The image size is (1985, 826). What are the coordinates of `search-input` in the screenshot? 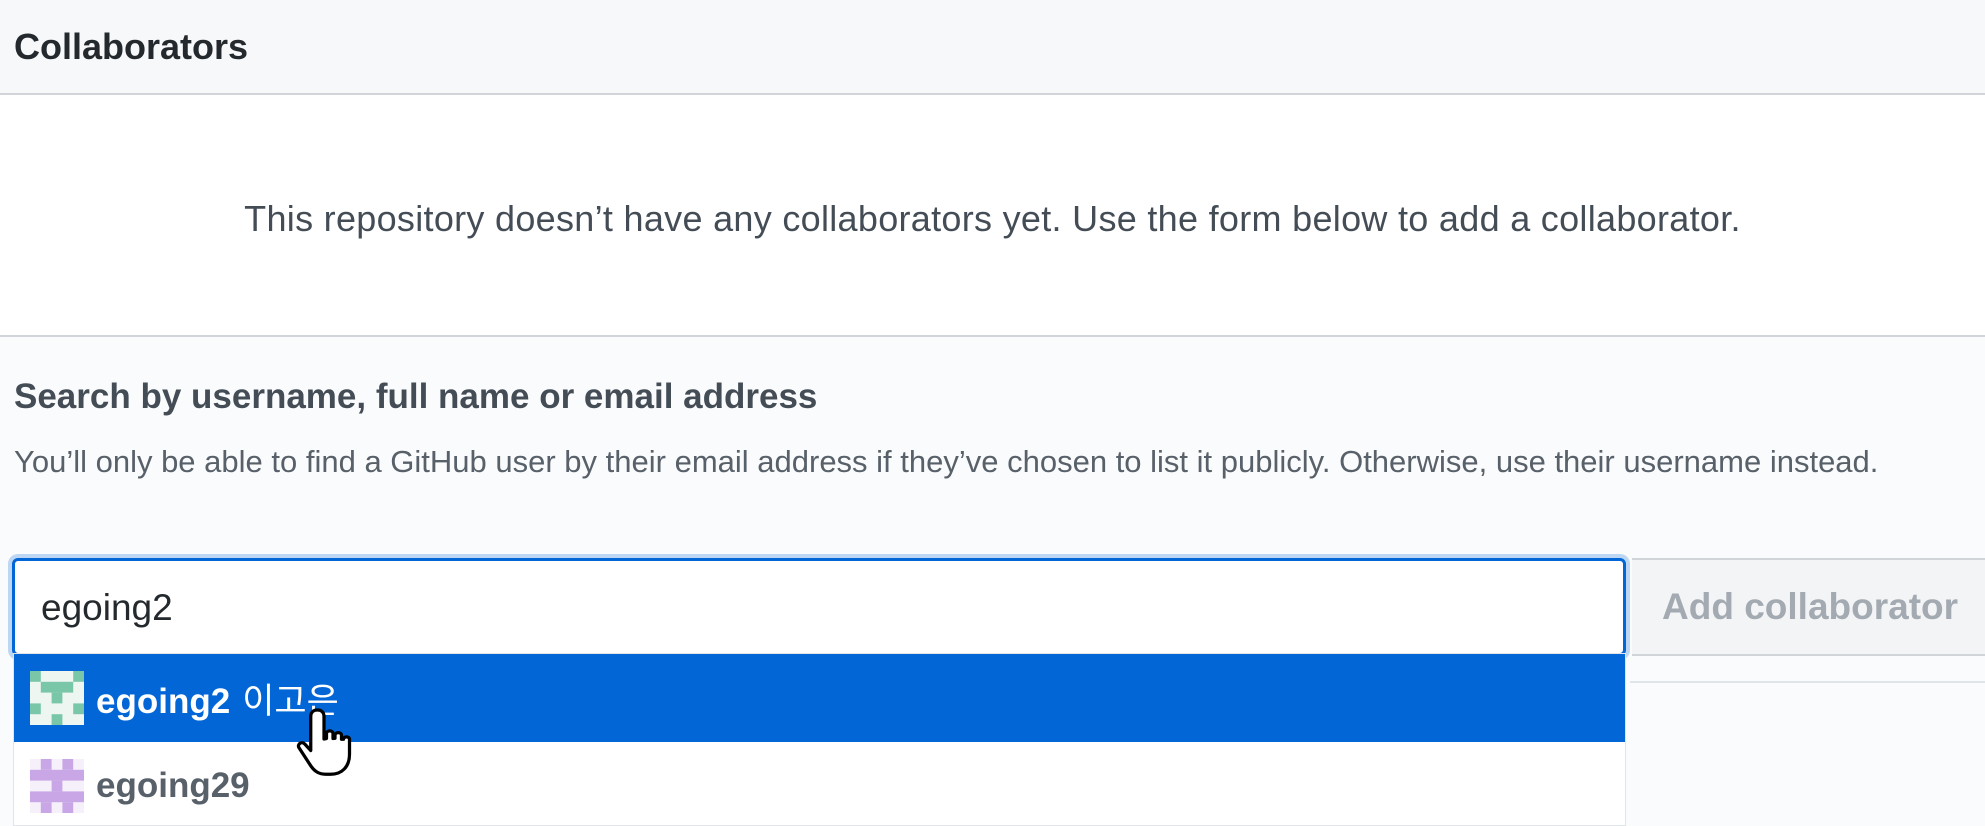 It's located at (791, 608).